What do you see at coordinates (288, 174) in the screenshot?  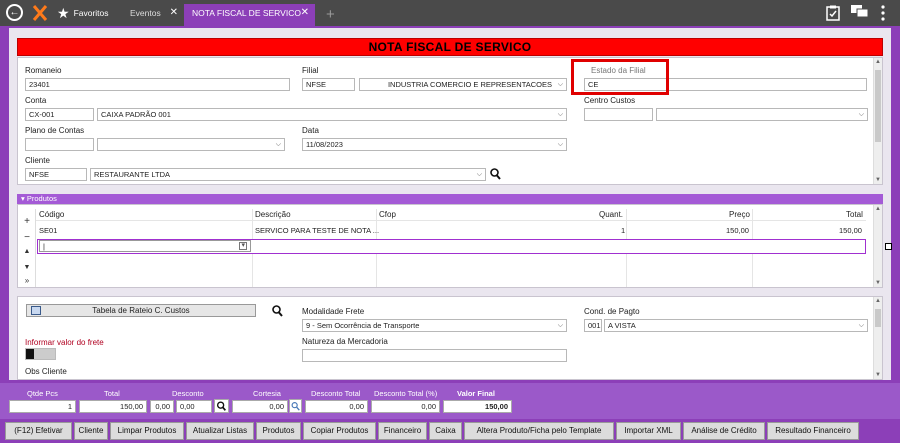 I see `cliente-select: RESTAURANTE LTDA ⌵` at bounding box center [288, 174].